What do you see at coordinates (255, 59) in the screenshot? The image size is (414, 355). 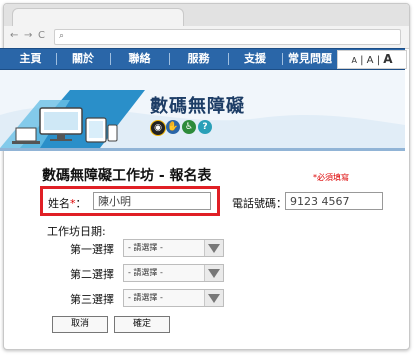 I see `menu-item-support: 支援` at bounding box center [255, 59].